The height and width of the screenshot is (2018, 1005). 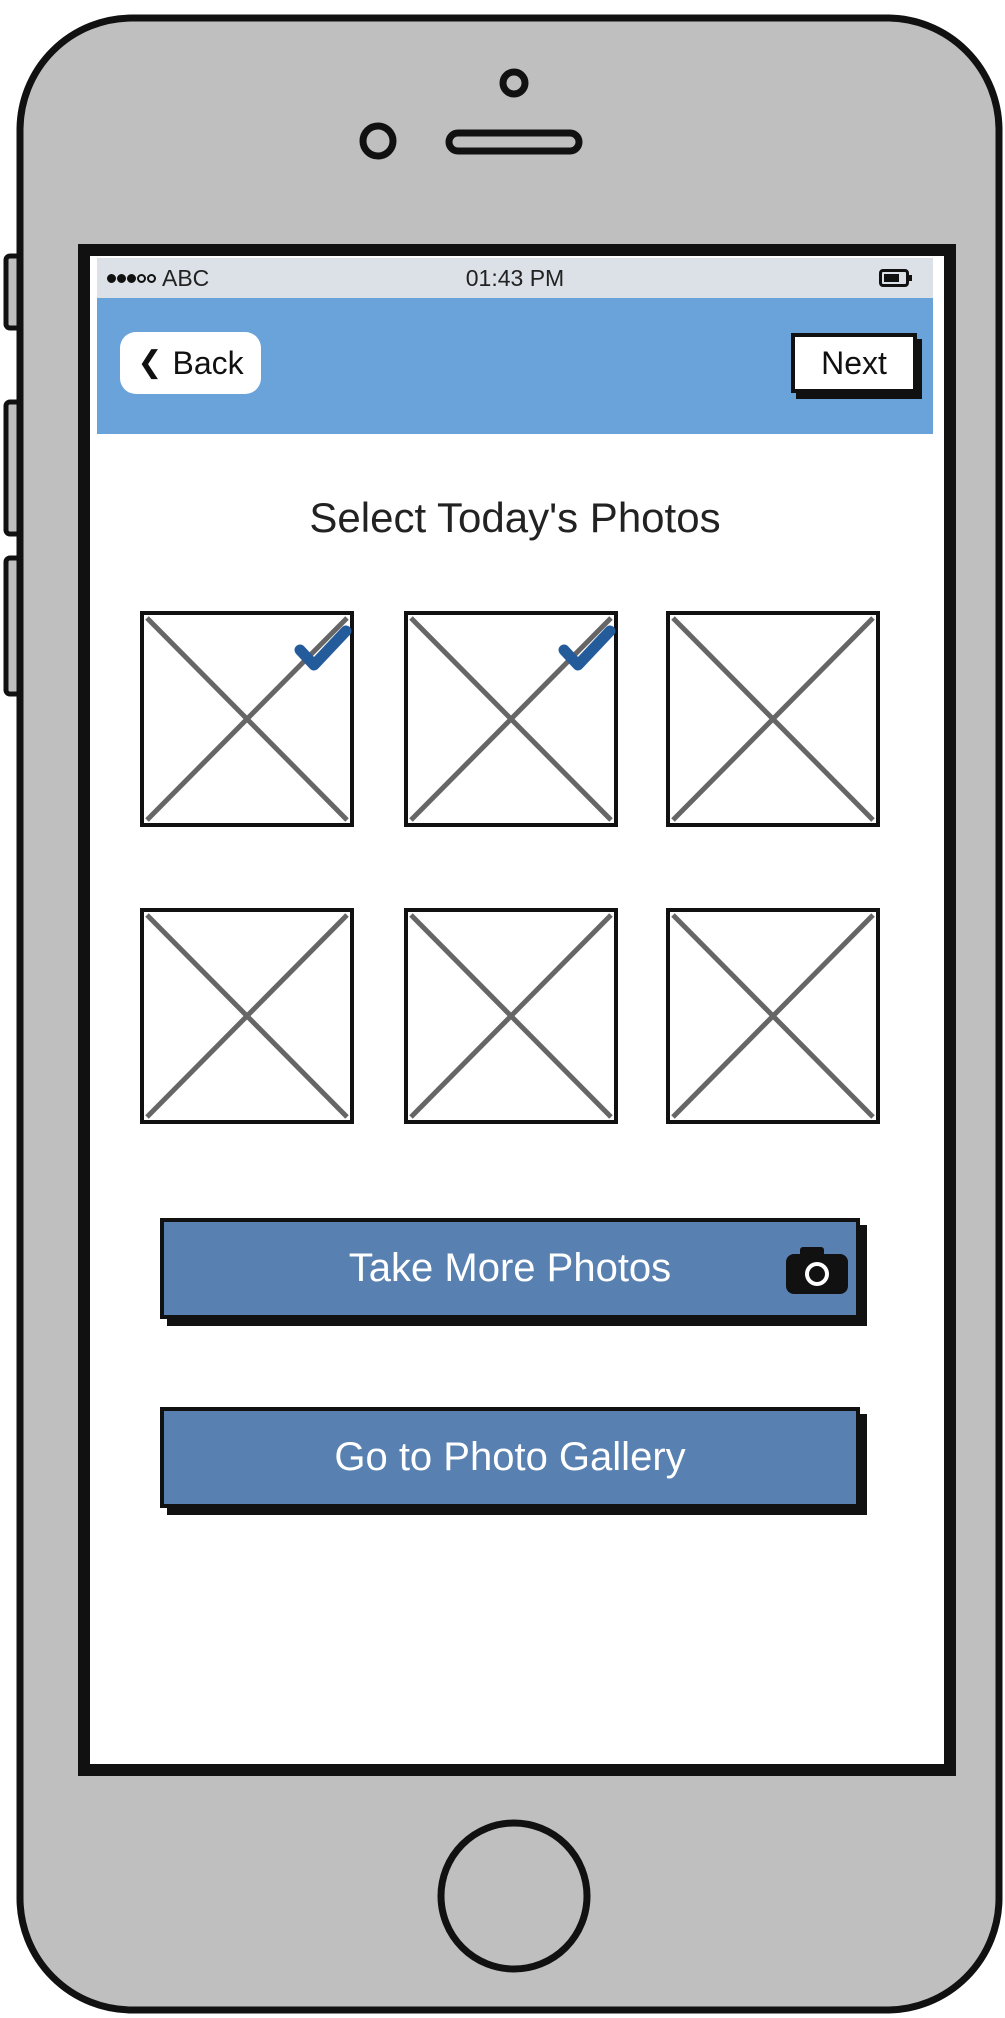 What do you see at coordinates (515, 517) in the screenshot?
I see `page-title: Select Today's Photos` at bounding box center [515, 517].